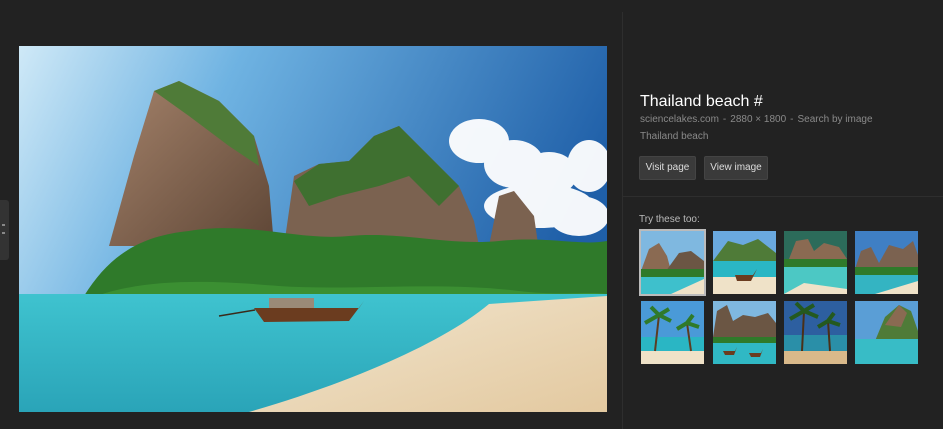  What do you see at coordinates (622, 220) in the screenshot?
I see `panel-divider` at bounding box center [622, 220].